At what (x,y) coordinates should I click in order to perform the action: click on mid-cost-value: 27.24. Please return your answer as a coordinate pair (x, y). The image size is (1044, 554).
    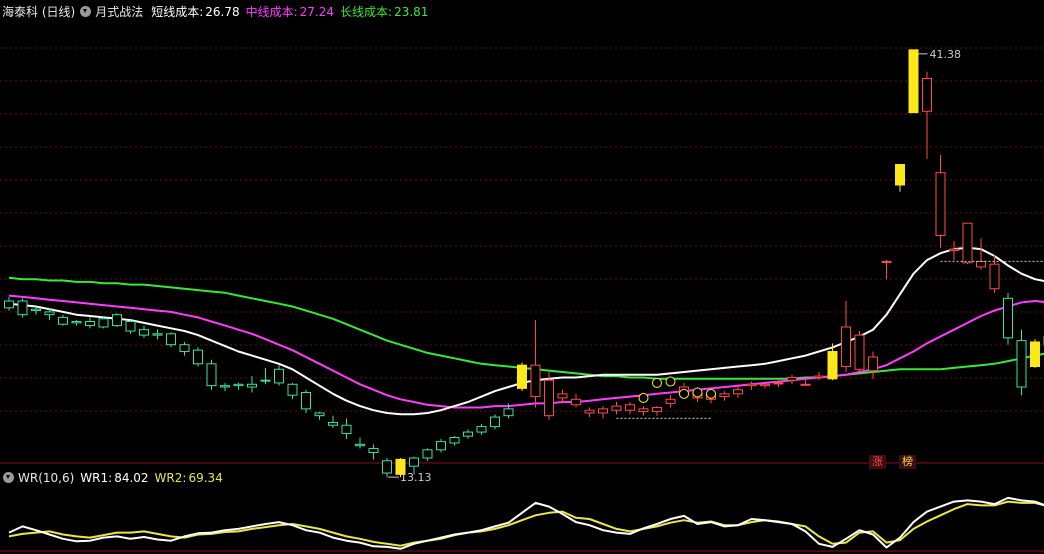
    Looking at the image, I should click on (317, 12).